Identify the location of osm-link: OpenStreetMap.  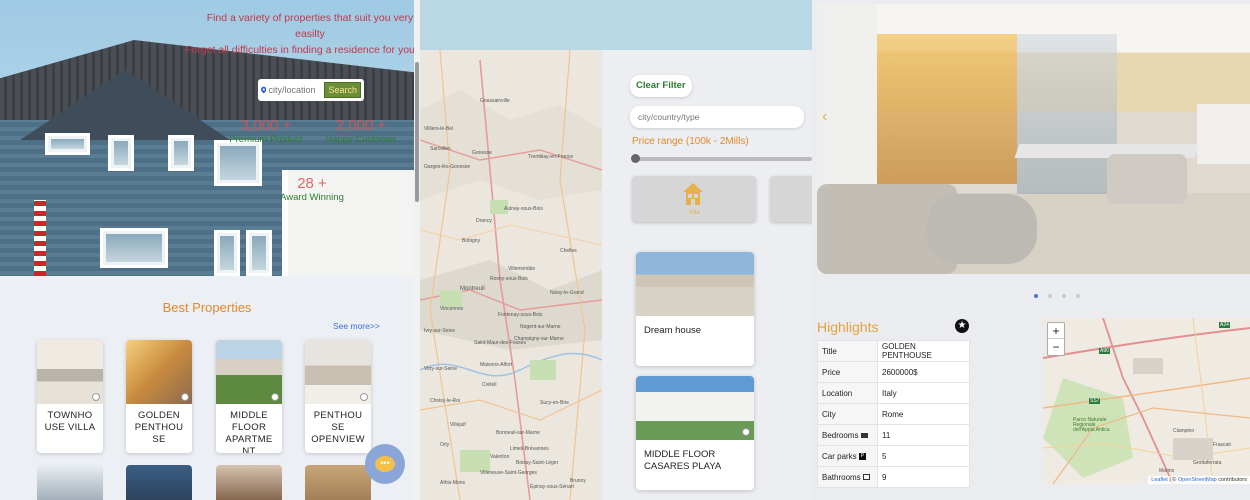
(1197, 480).